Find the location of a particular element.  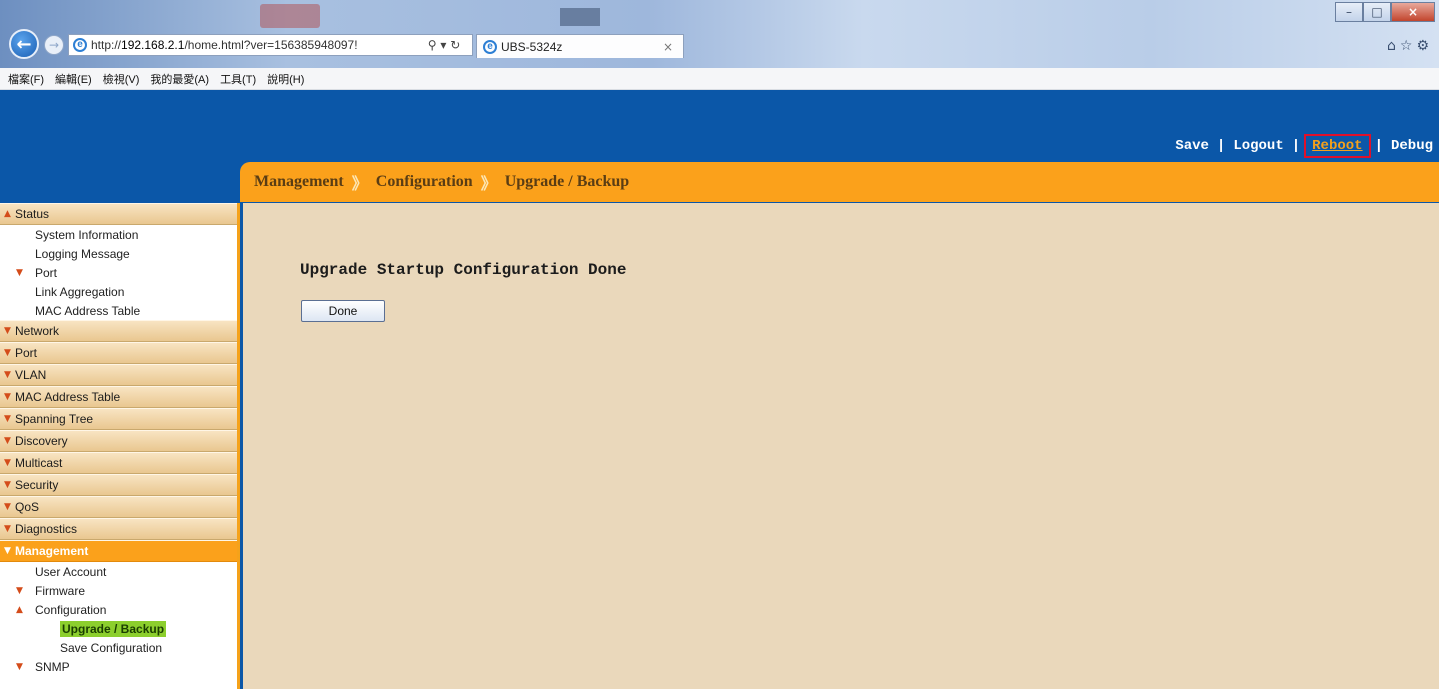

sidebar-item-label: SNMP is located at coordinates (52, 666).